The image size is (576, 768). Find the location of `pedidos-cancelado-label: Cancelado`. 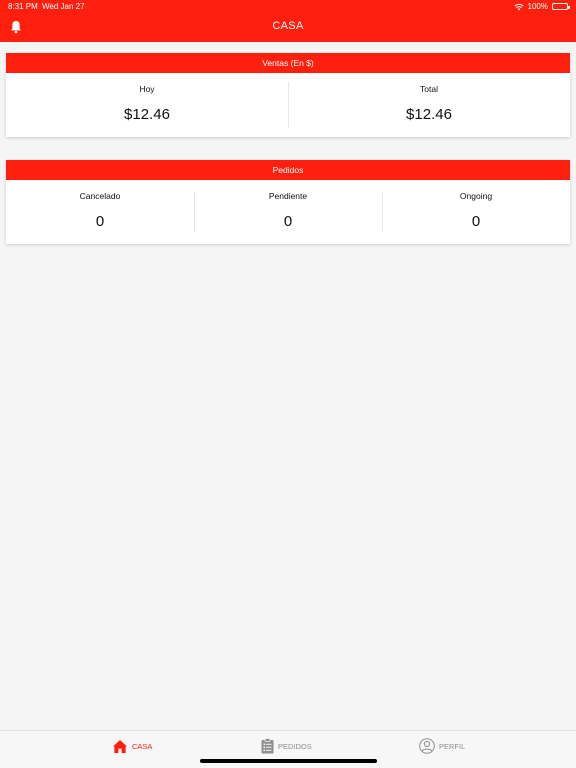

pedidos-cancelado-label: Cancelado is located at coordinates (100, 196).